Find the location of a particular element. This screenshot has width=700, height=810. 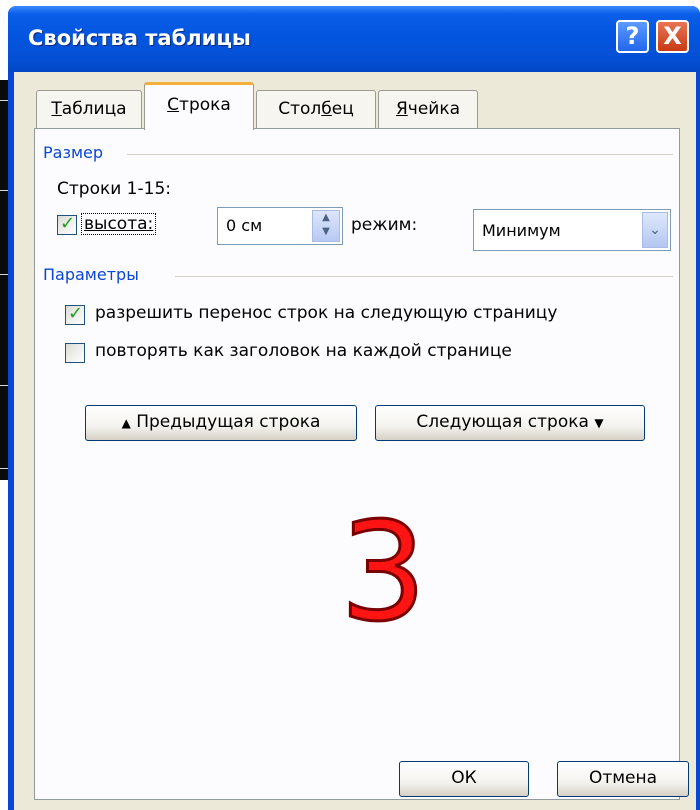

height-checkbox: ✓ is located at coordinates (67, 224).